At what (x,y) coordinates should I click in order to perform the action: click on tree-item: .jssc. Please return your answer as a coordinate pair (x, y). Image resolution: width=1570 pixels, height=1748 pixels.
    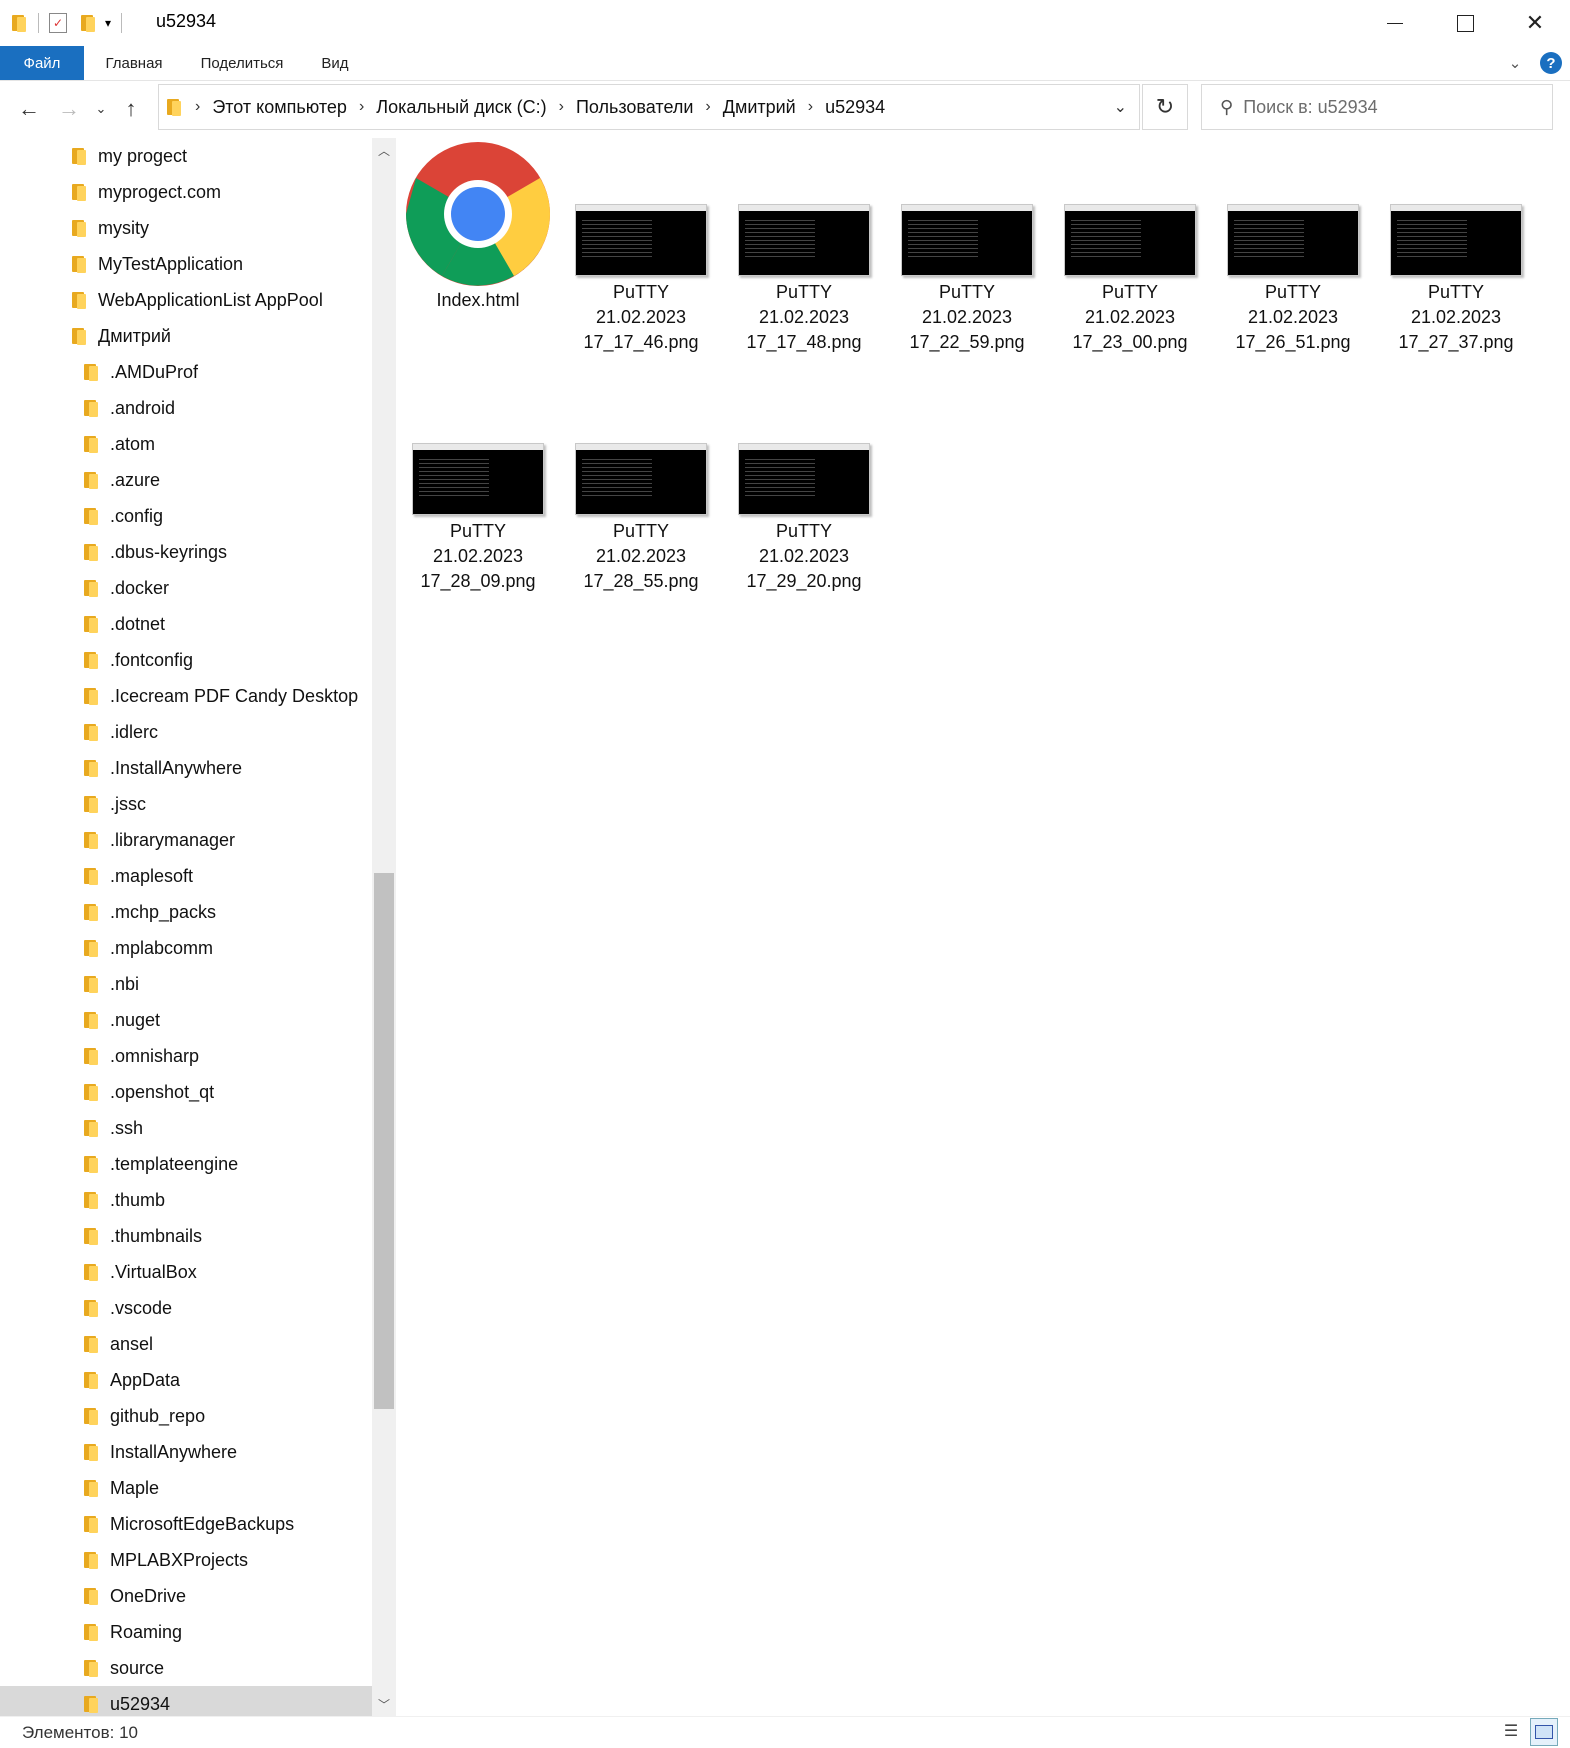
    Looking at the image, I should click on (227, 804).